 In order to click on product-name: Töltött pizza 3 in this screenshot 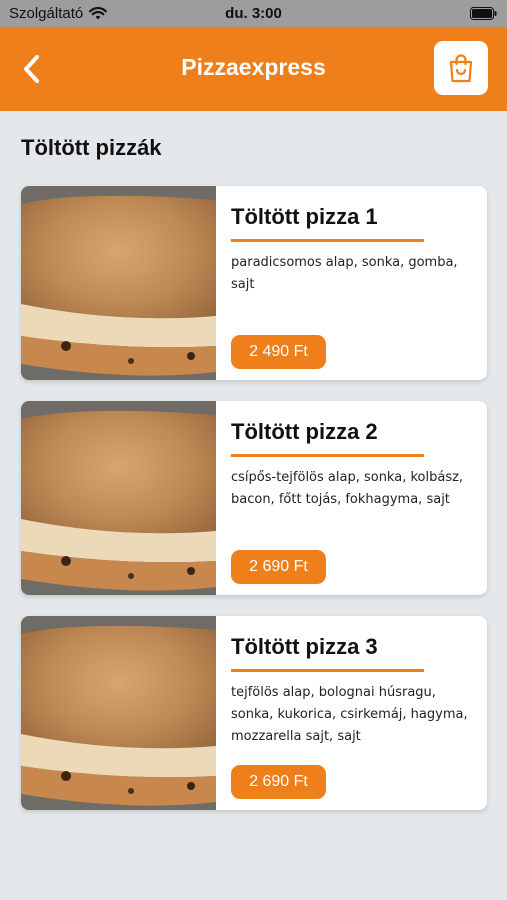, I will do `click(304, 646)`.